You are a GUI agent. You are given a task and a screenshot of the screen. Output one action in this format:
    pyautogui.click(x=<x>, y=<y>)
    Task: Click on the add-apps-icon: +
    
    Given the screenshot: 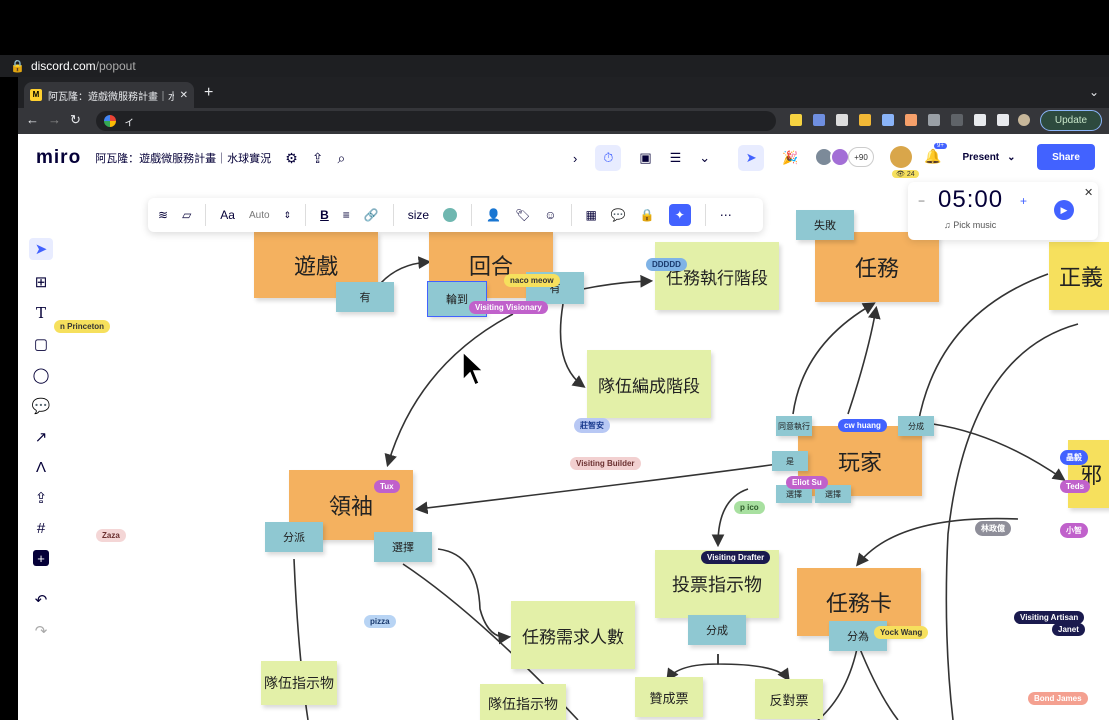 What is the action you would take?
    pyautogui.click(x=41, y=558)
    